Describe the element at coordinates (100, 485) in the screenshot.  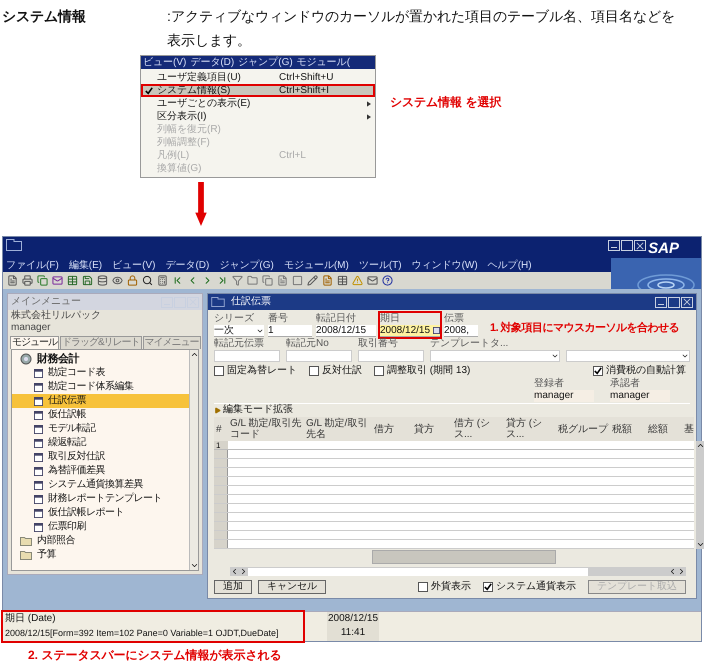
I see `tree-item: システム通貨換算差異` at that location.